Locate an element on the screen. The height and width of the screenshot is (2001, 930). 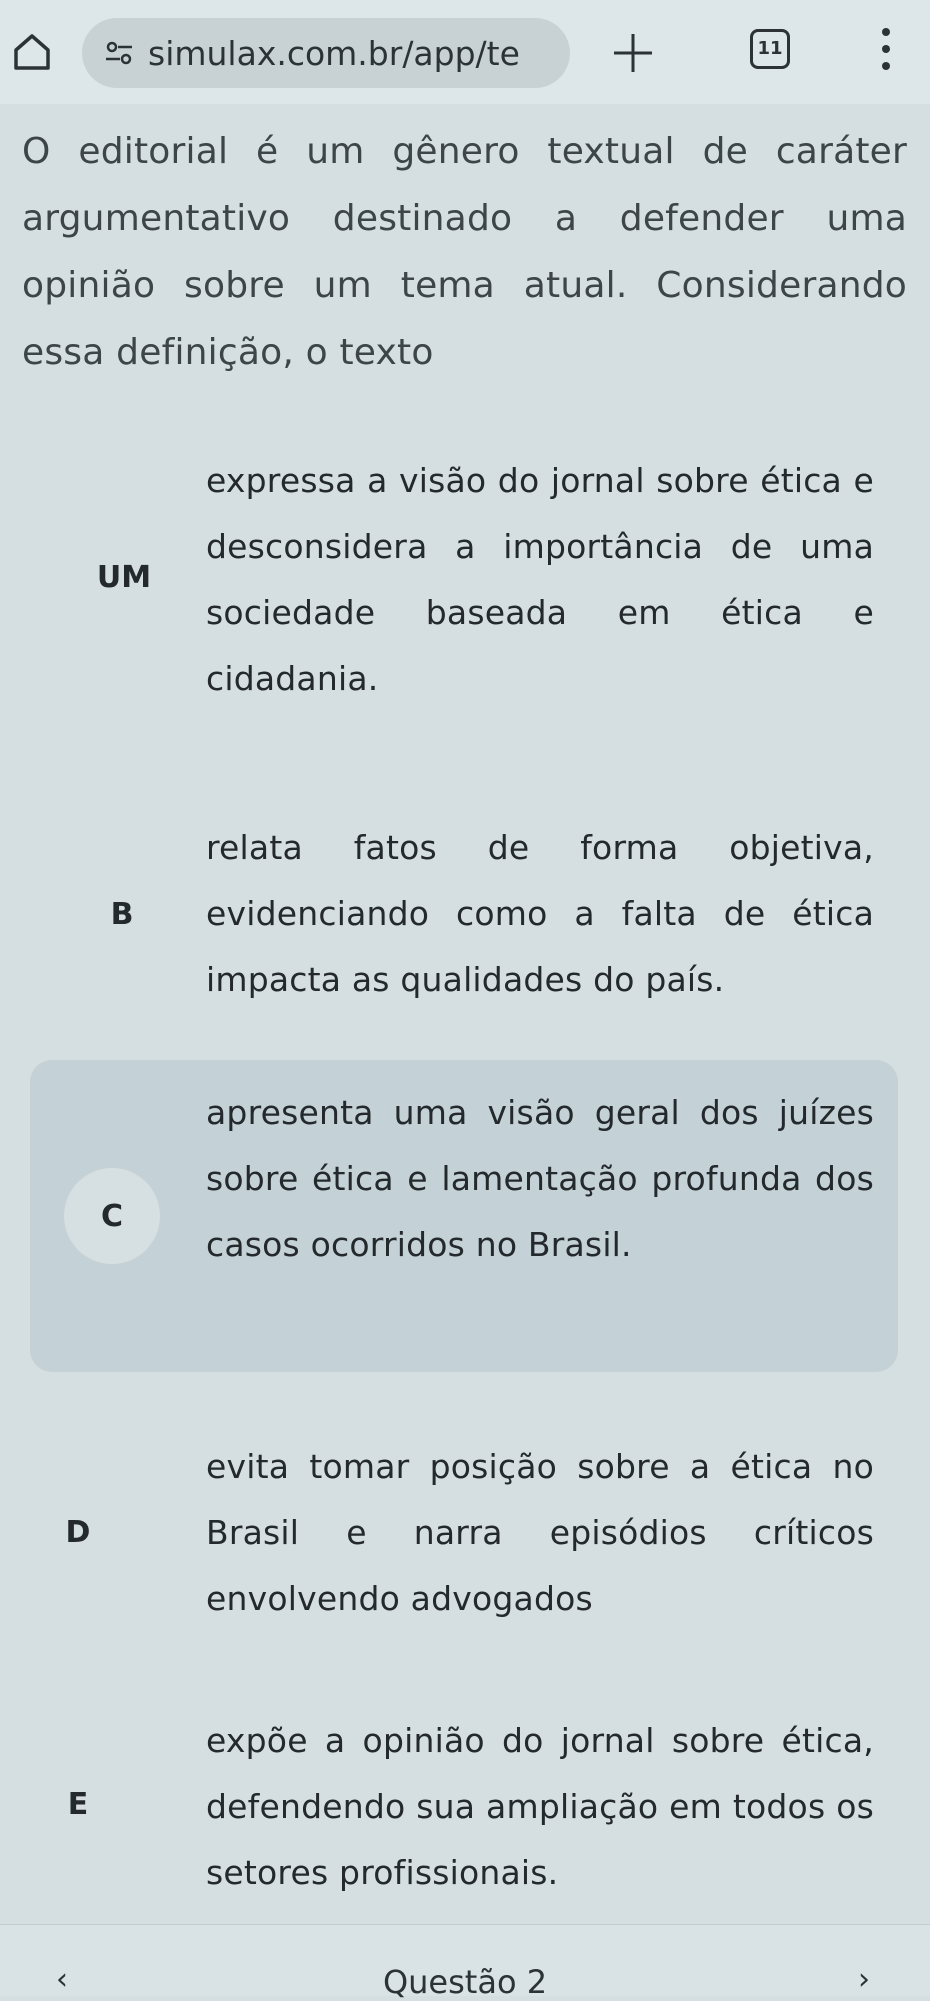
question-navigation: ‹ Questão 2 › is located at coordinates (465, 1962).